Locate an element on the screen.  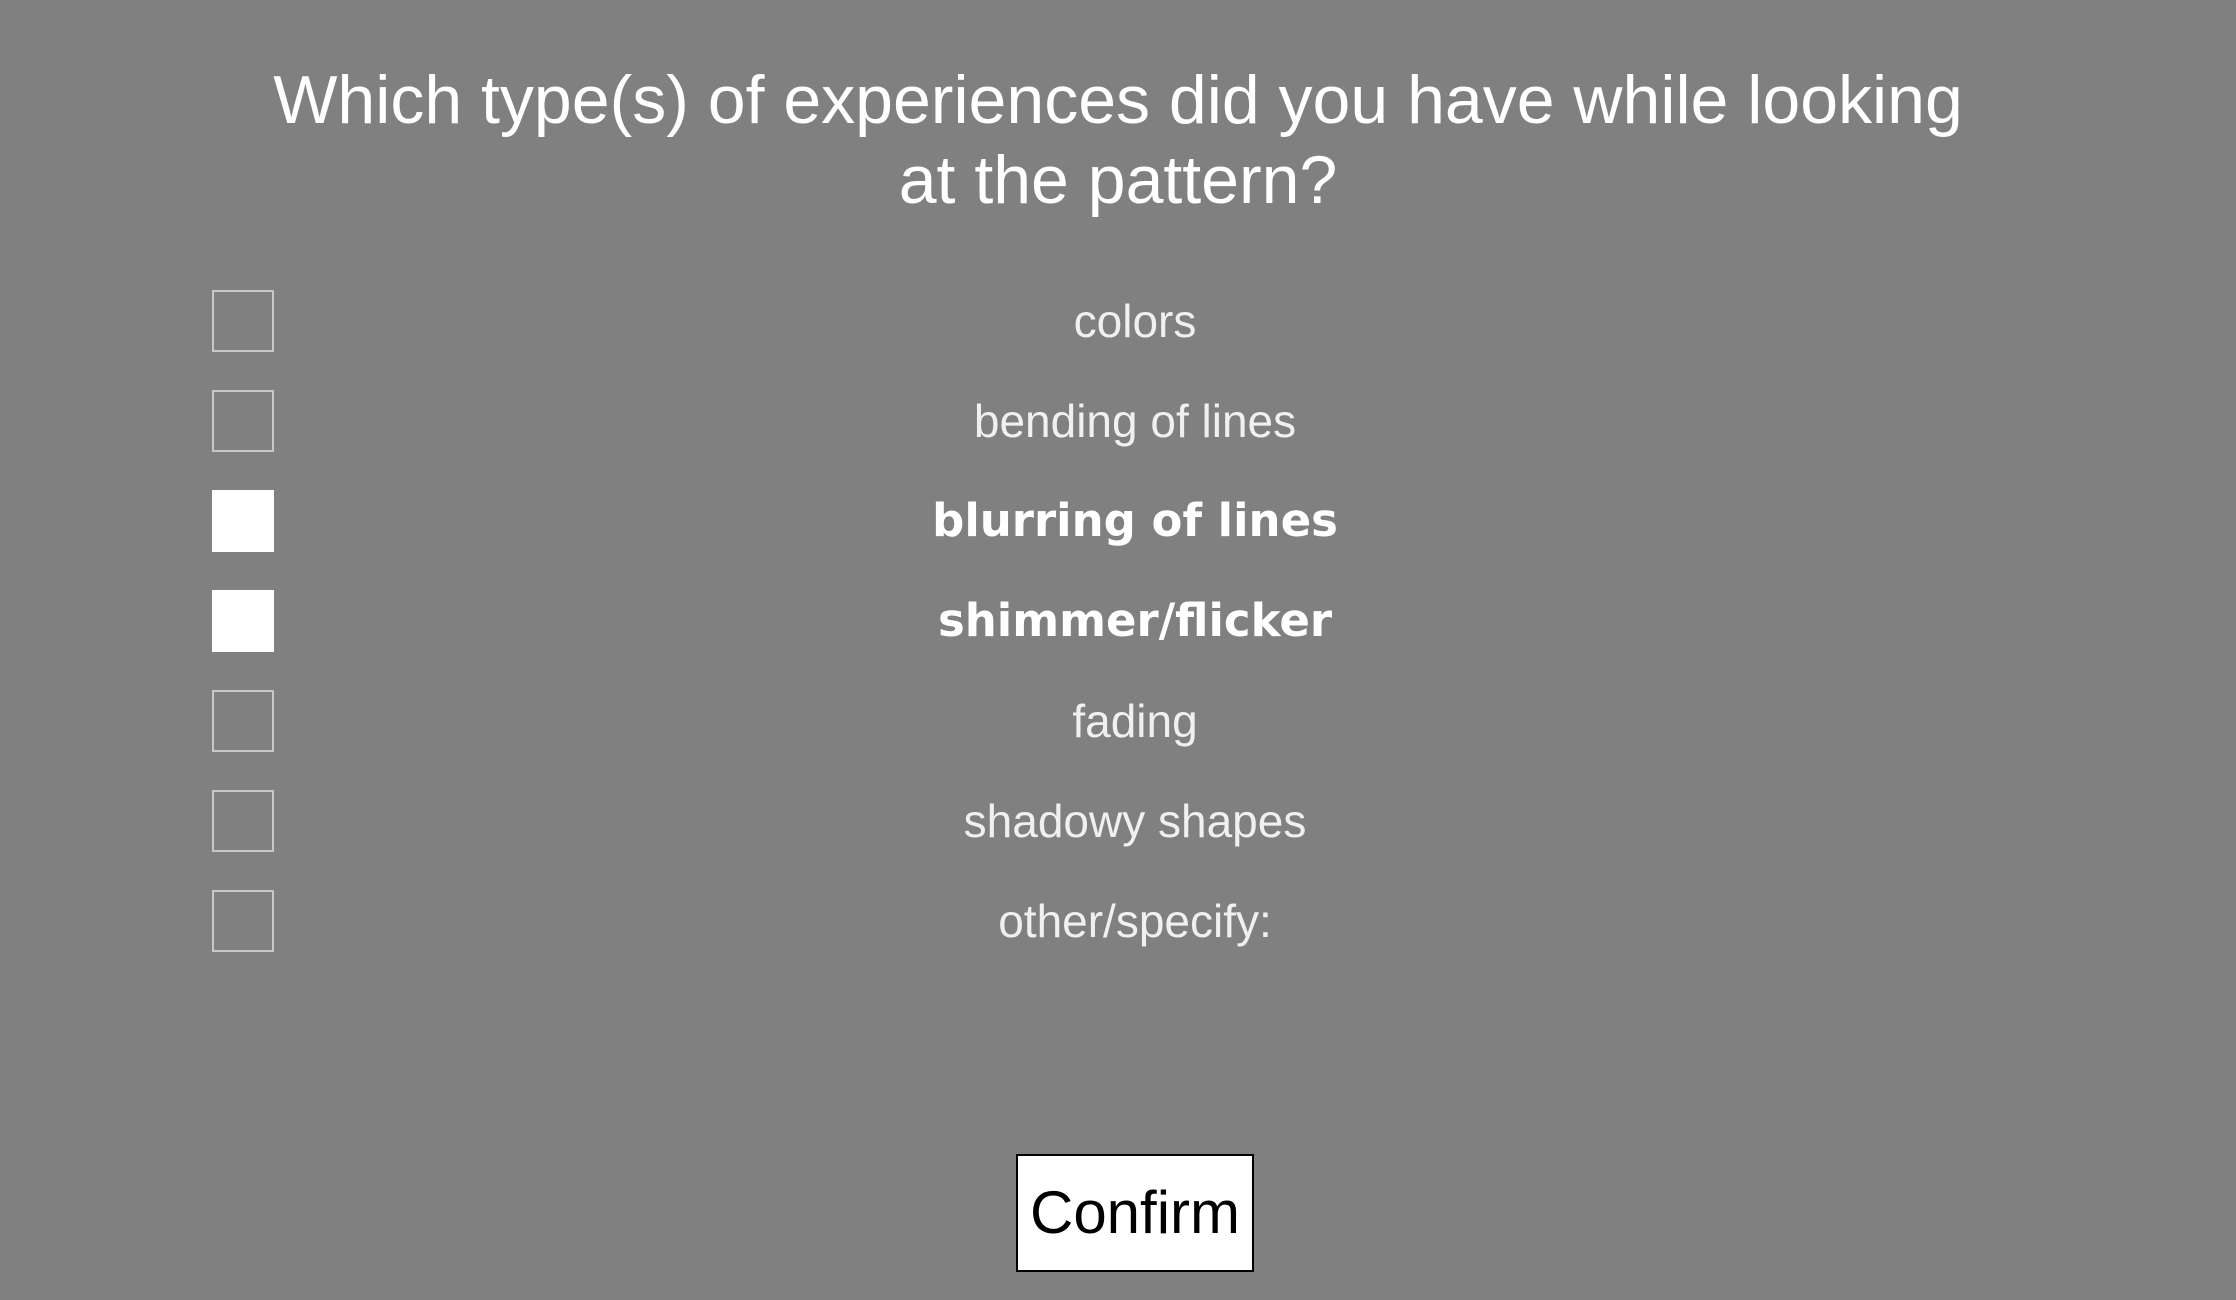
option-blurring-of-lines: blurring of lines is located at coordinates (1118, 521).